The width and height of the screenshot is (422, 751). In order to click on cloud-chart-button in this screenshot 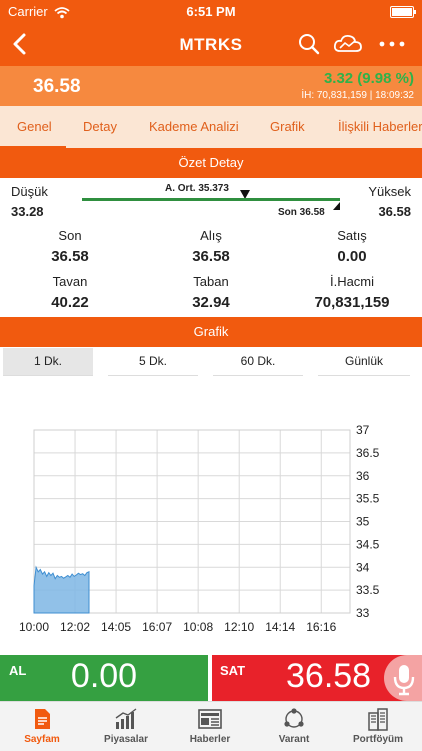, I will do `click(348, 44)`.